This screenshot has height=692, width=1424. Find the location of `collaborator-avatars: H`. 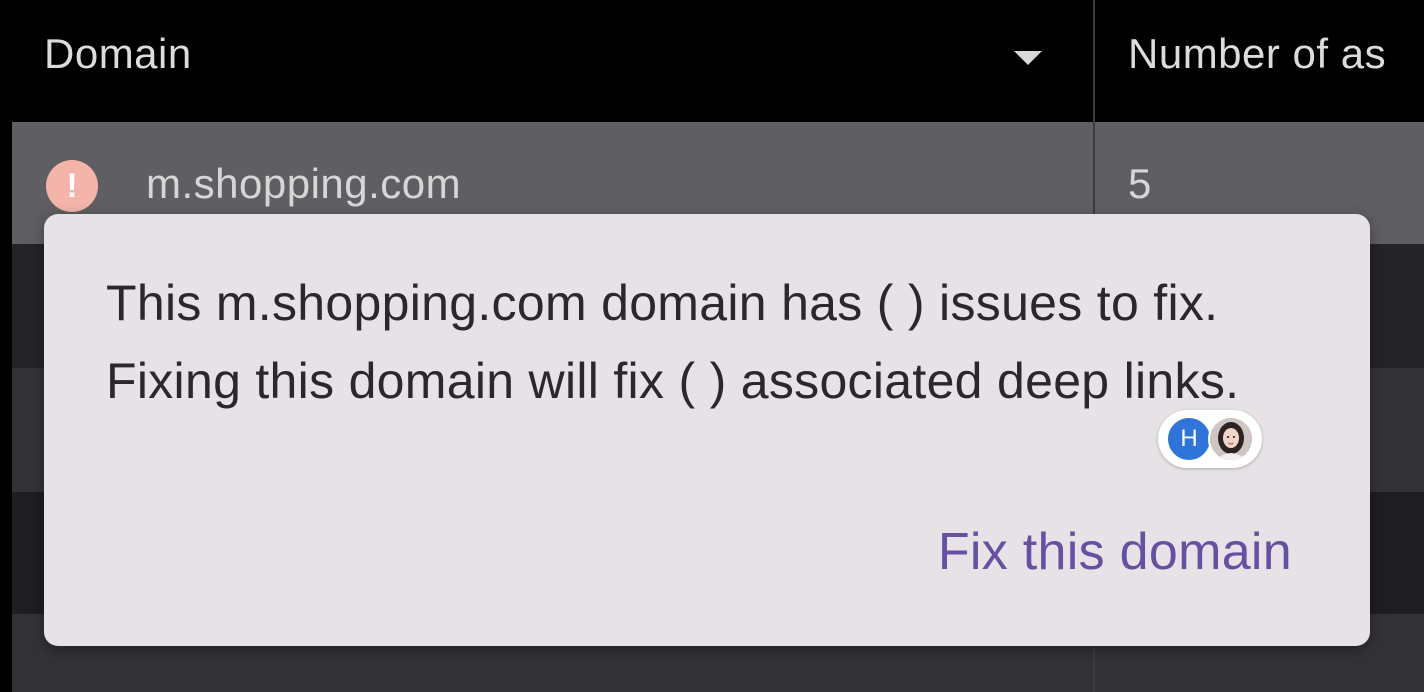

collaborator-avatars: H is located at coordinates (1210, 439).